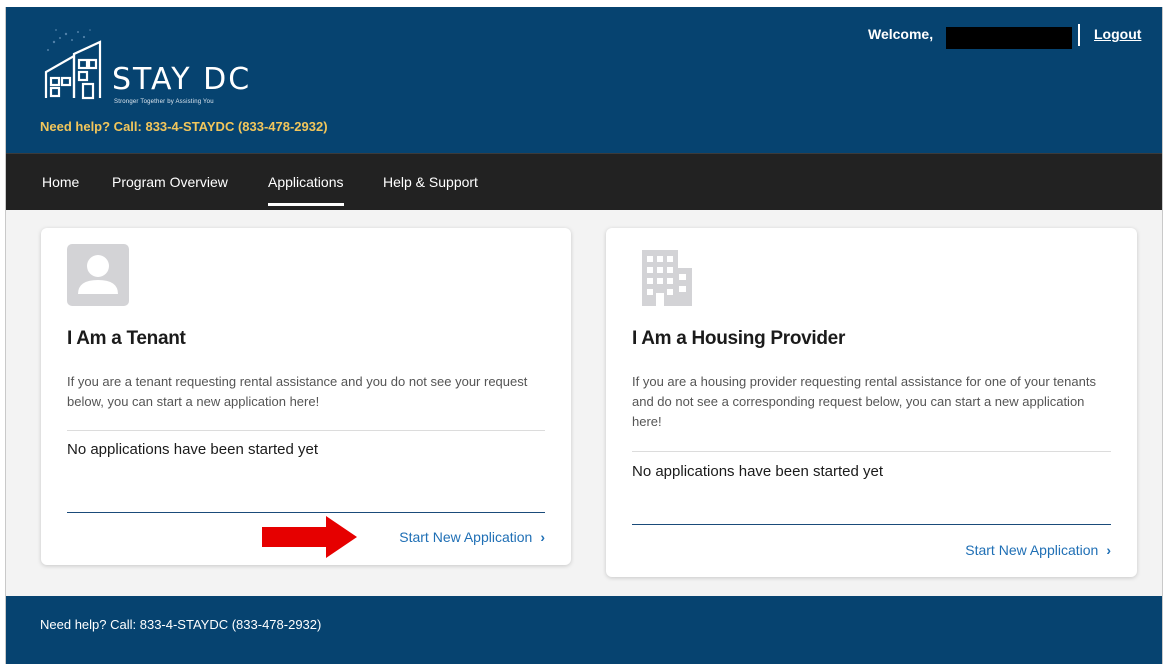  What do you see at coordinates (170, 182) in the screenshot?
I see `nav-program-overview: Program Overview` at bounding box center [170, 182].